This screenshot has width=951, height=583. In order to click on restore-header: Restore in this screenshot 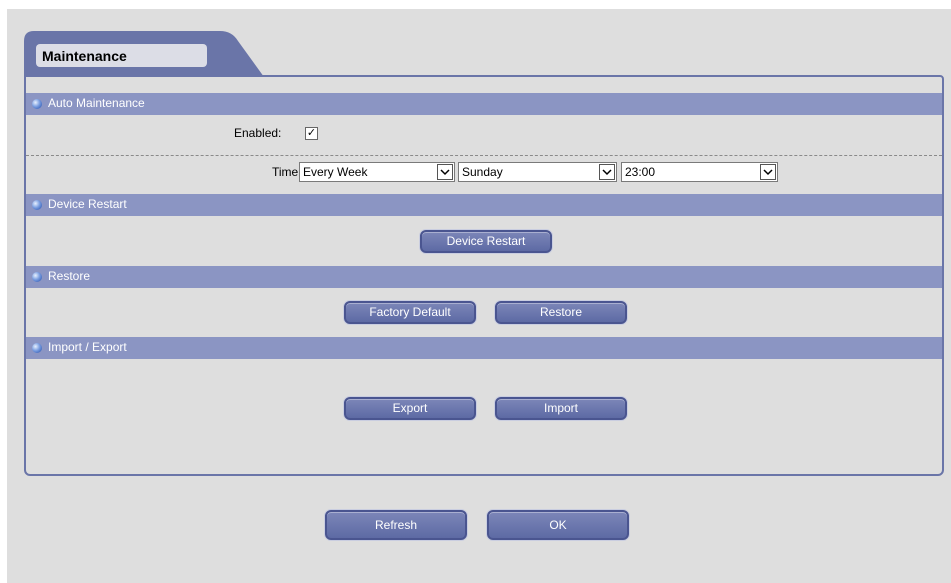, I will do `click(484, 277)`.